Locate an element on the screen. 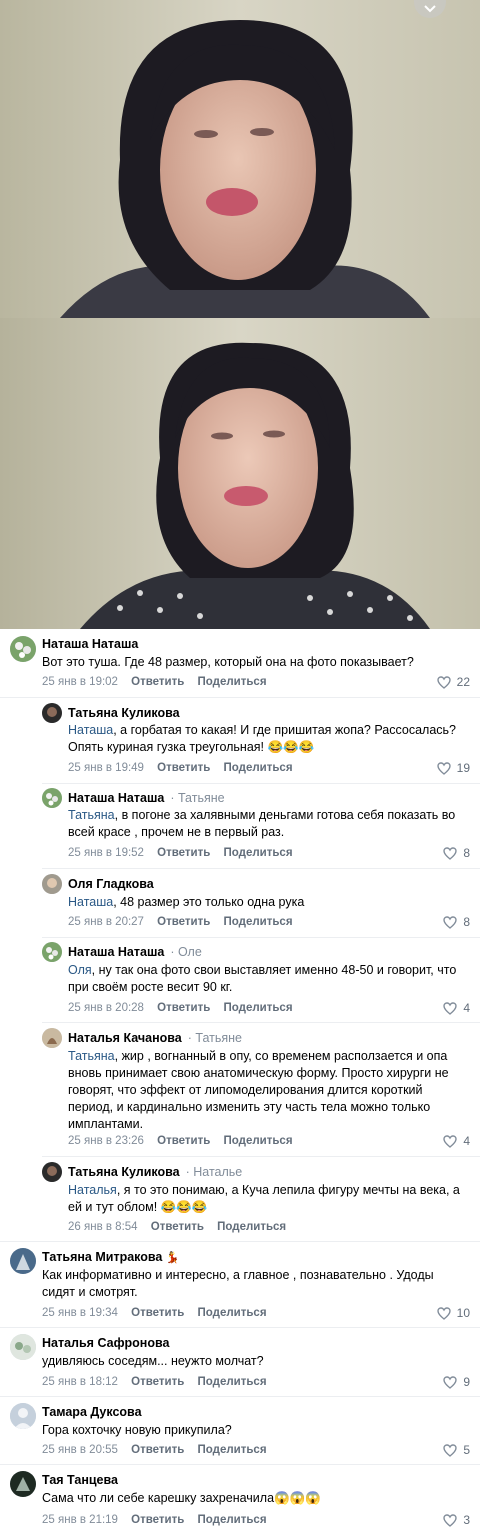 Image resolution: width=480 pixels, height=1527 pixels. comment-date: 26 янв в 8:54 is located at coordinates (103, 1227).